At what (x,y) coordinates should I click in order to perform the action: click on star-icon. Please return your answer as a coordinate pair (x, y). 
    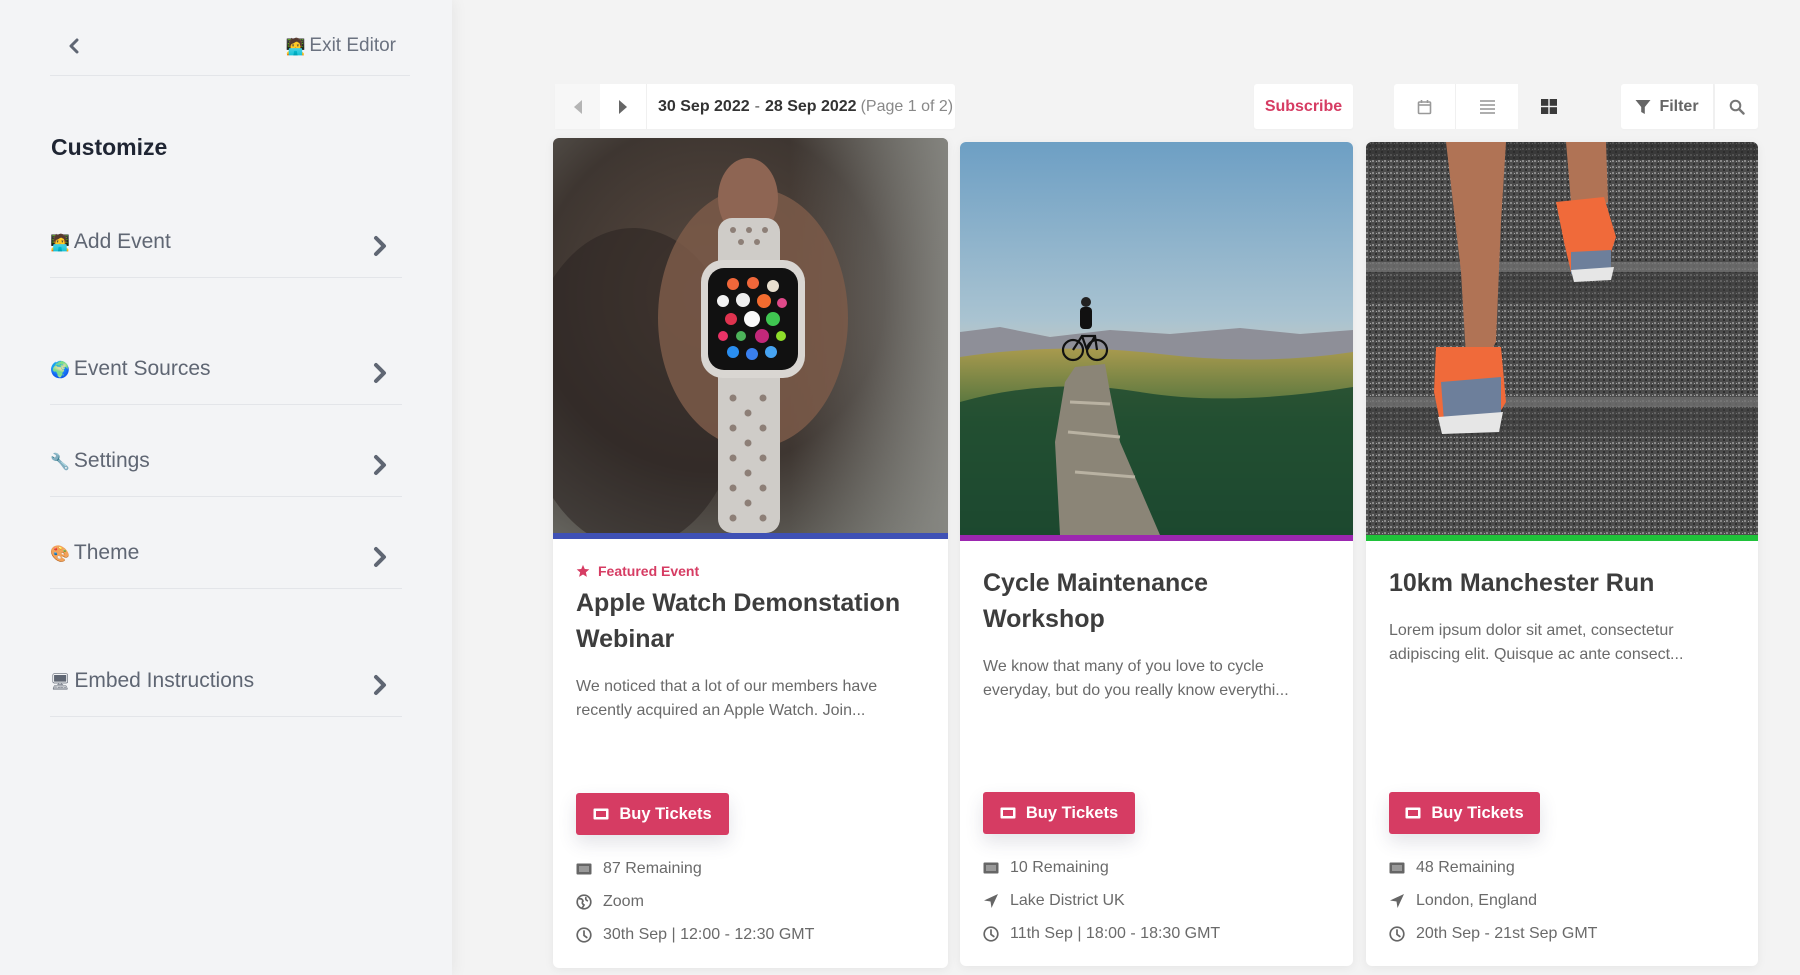
    Looking at the image, I should click on (583, 570).